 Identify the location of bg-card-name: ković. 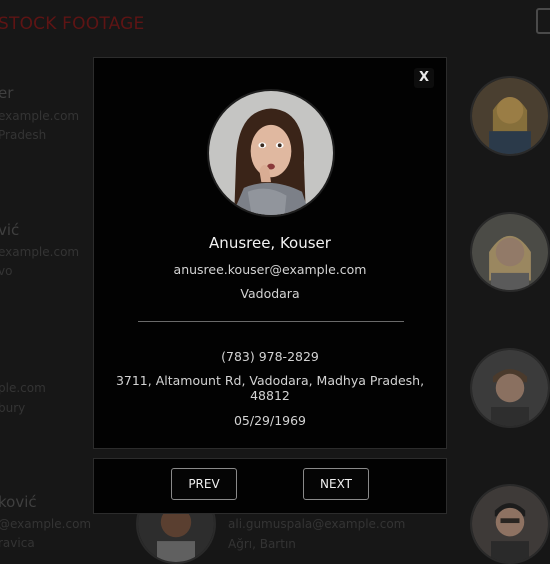
(18, 502).